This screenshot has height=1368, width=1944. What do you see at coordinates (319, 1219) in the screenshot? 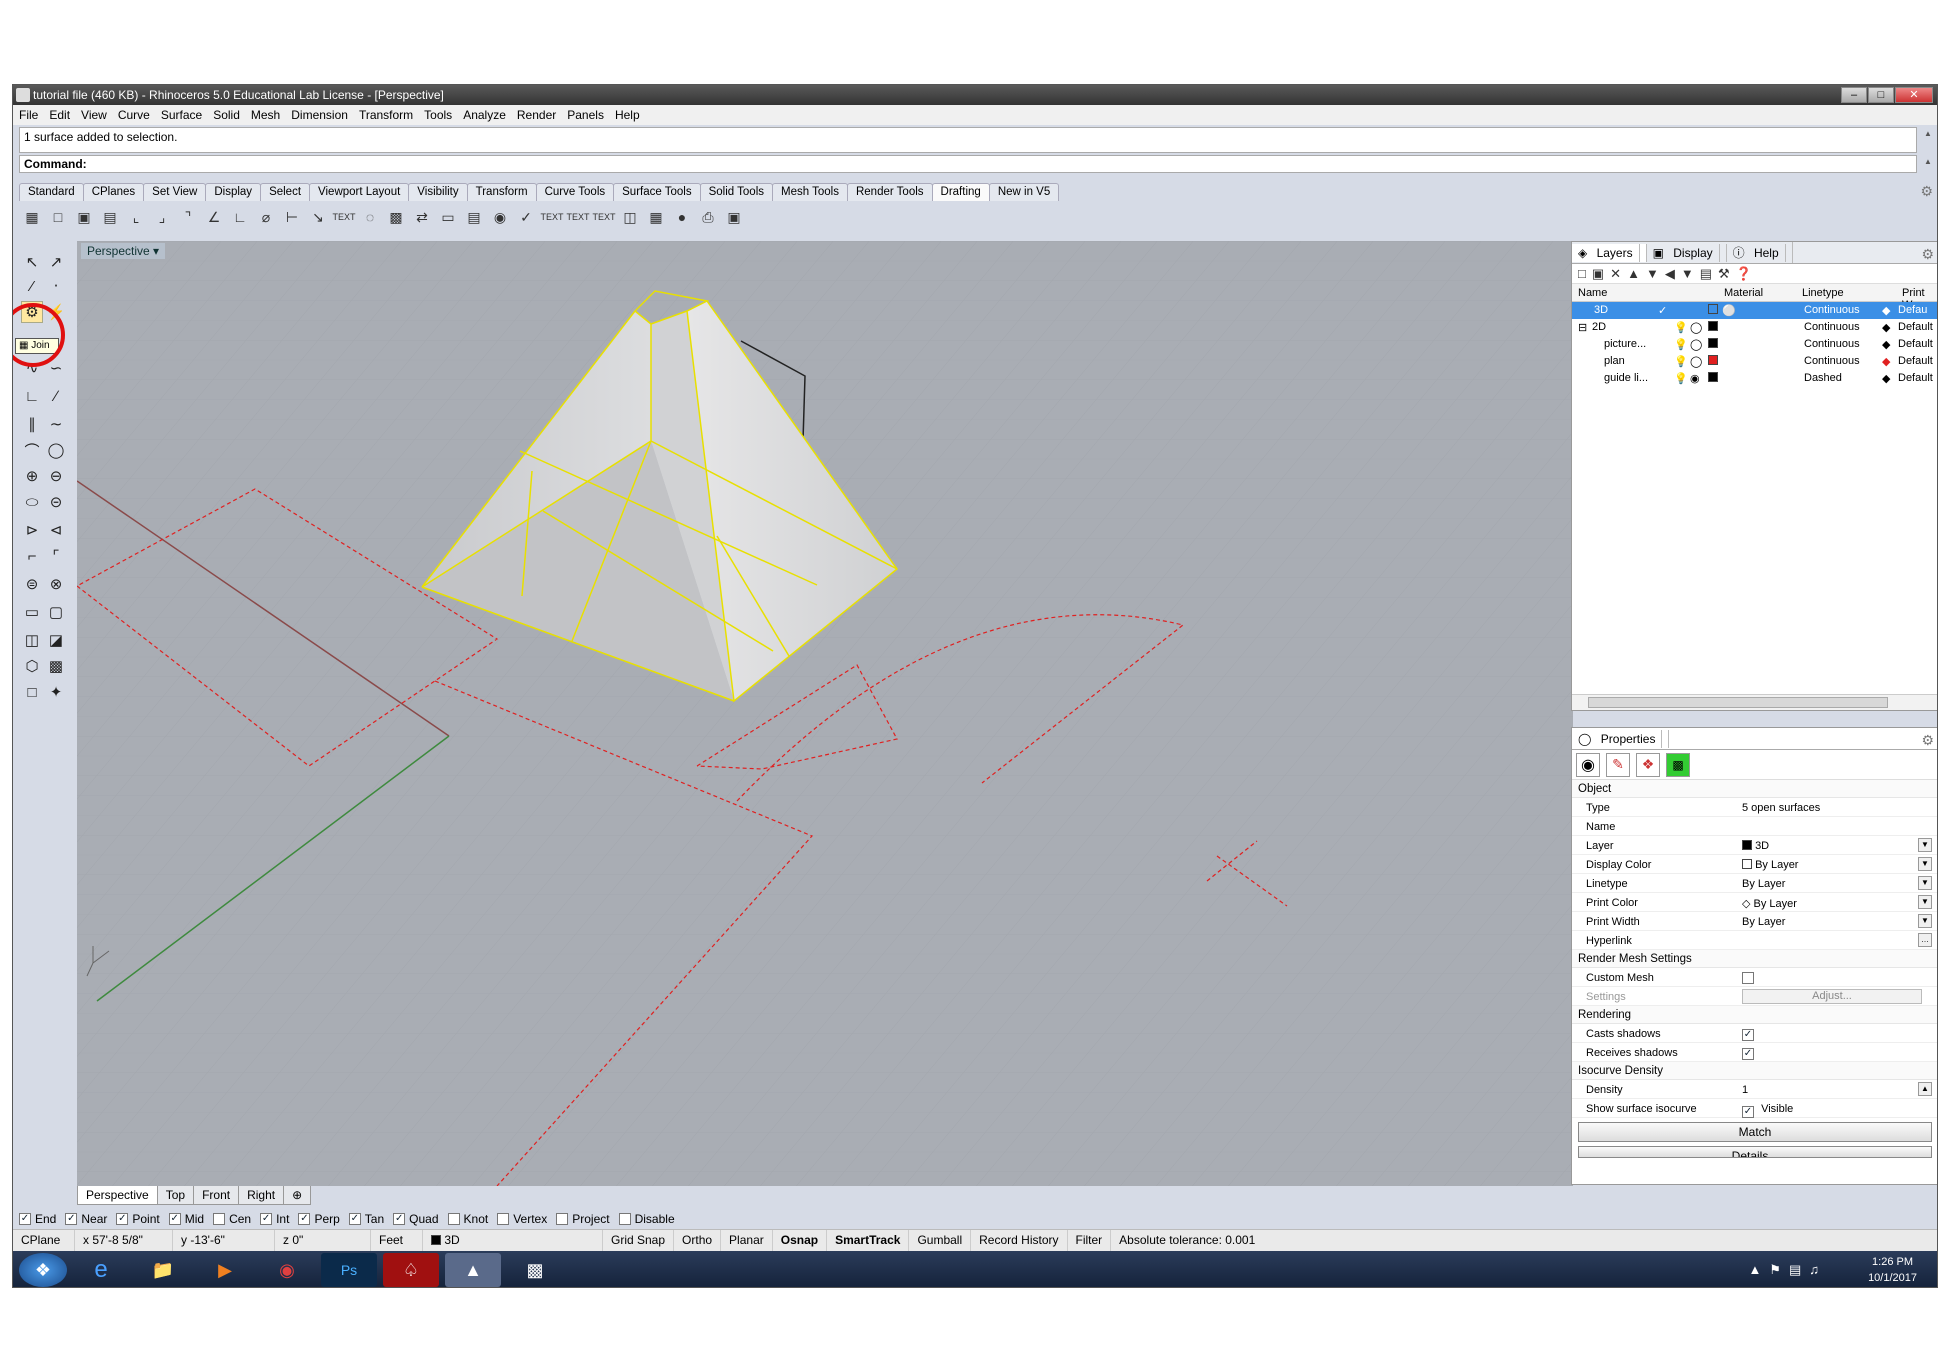
I see `osnap-perp: ✓ Perp` at bounding box center [319, 1219].